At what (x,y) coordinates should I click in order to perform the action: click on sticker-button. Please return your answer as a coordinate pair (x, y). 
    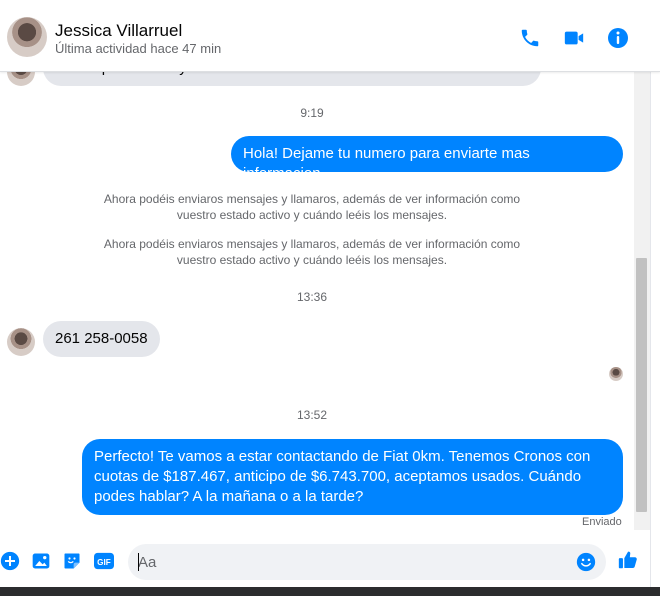
    Looking at the image, I should click on (72, 561).